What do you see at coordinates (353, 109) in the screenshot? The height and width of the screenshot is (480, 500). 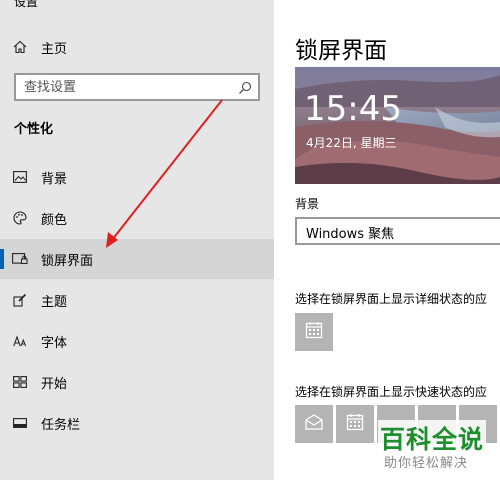 I see `preview-clock: 15:45` at bounding box center [353, 109].